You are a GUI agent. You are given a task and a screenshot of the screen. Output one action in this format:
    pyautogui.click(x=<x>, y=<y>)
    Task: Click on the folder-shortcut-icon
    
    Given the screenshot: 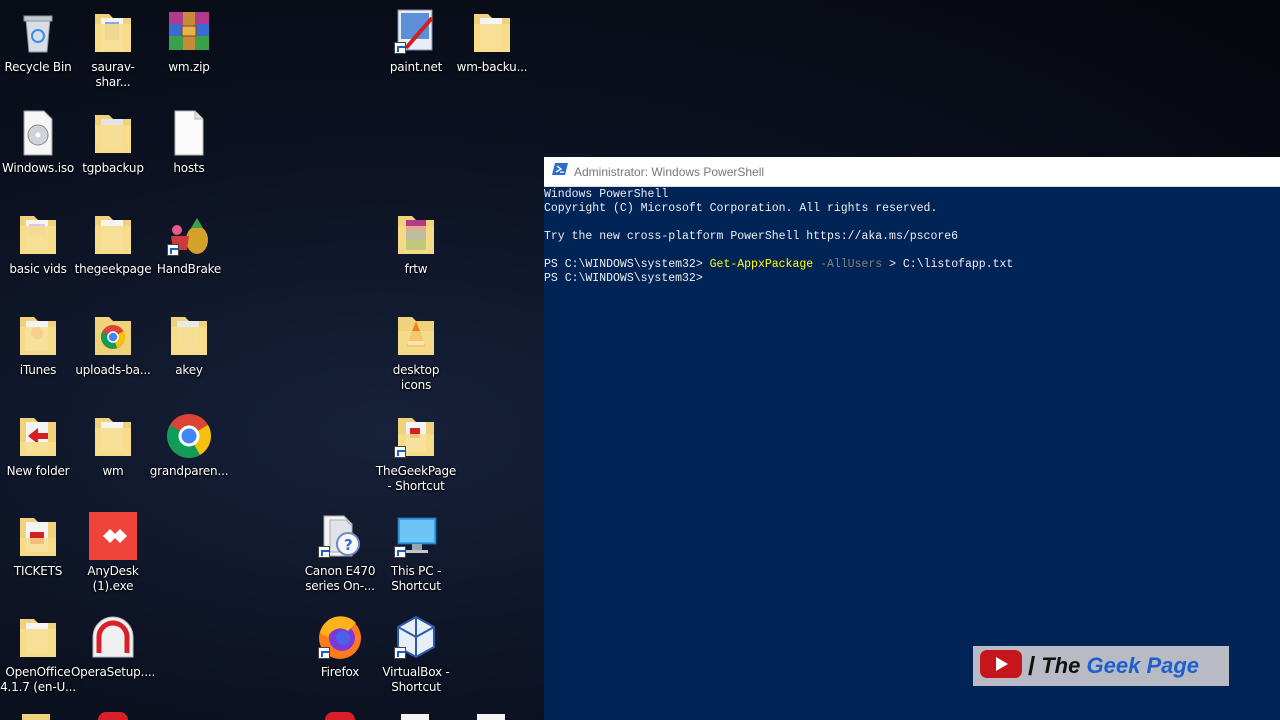 What is the action you would take?
    pyautogui.click(x=416, y=436)
    